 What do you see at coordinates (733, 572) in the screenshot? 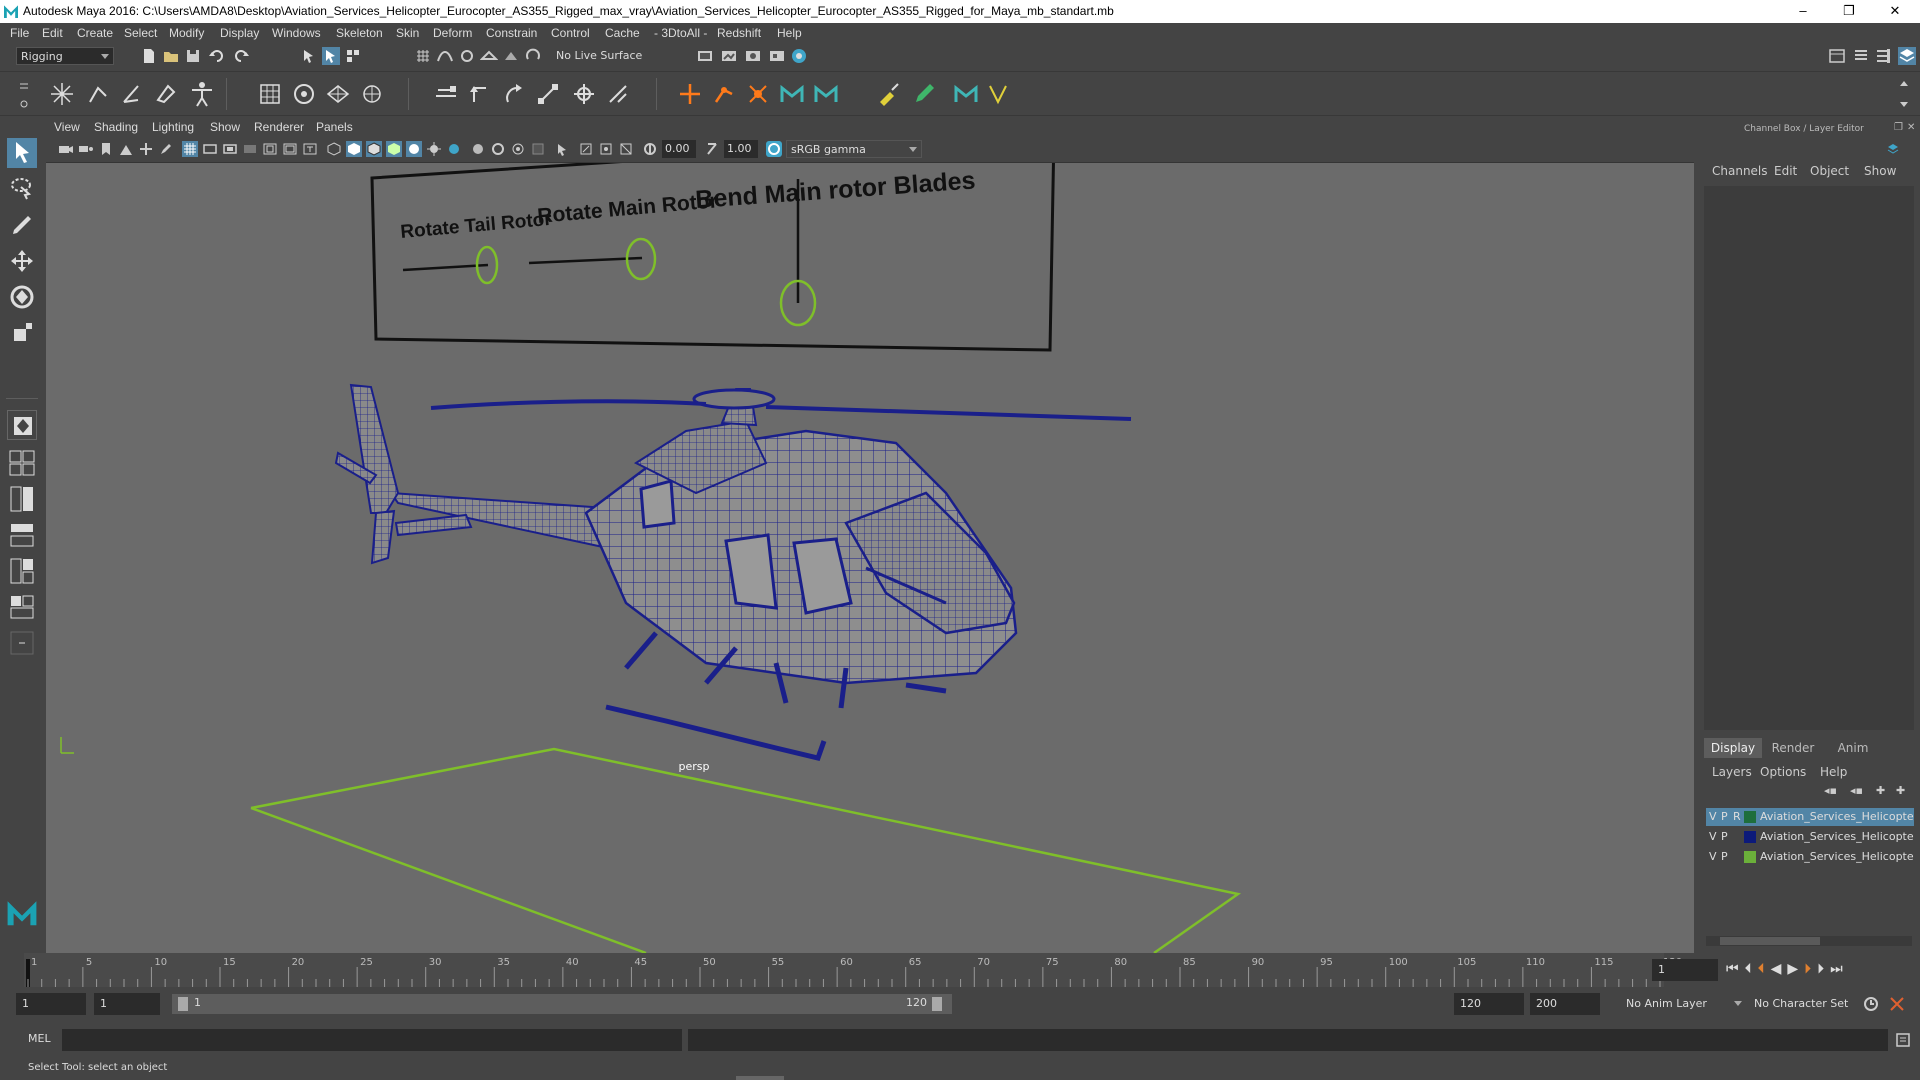
I see `helicopter-model` at bounding box center [733, 572].